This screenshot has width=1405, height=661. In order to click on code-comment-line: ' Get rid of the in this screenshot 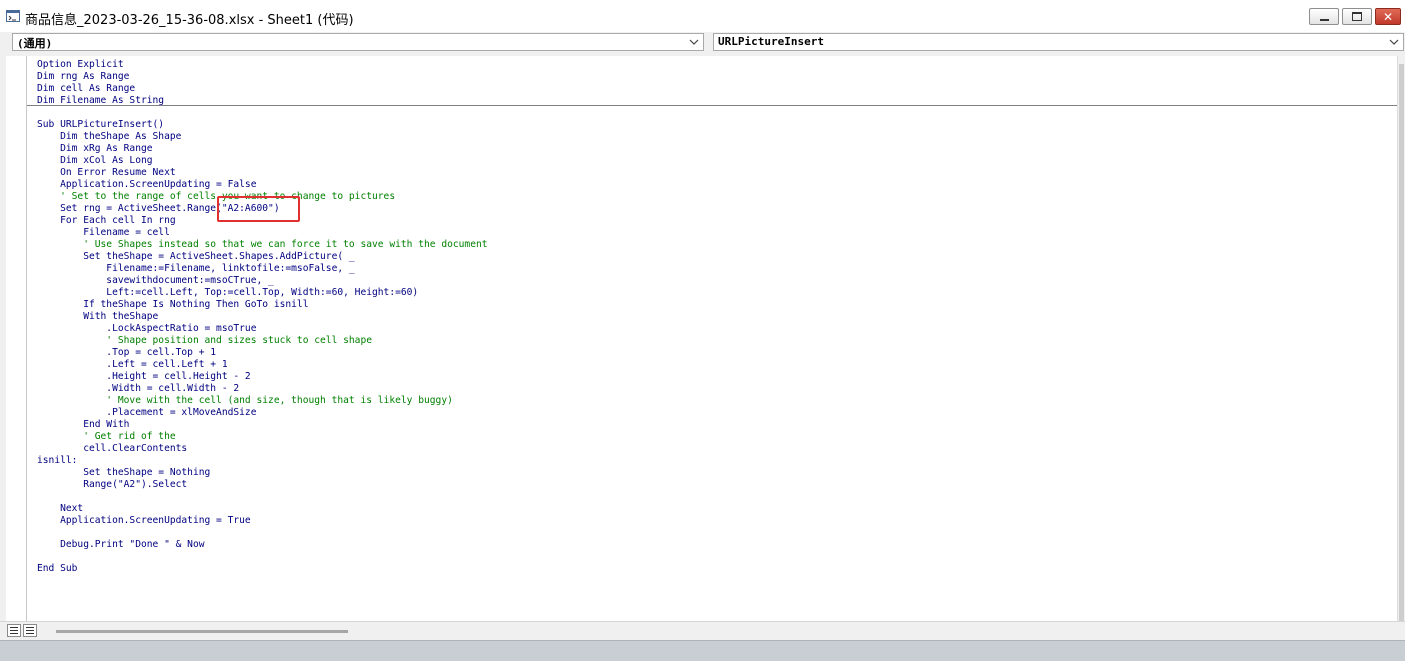, I will do `click(106, 436)`.